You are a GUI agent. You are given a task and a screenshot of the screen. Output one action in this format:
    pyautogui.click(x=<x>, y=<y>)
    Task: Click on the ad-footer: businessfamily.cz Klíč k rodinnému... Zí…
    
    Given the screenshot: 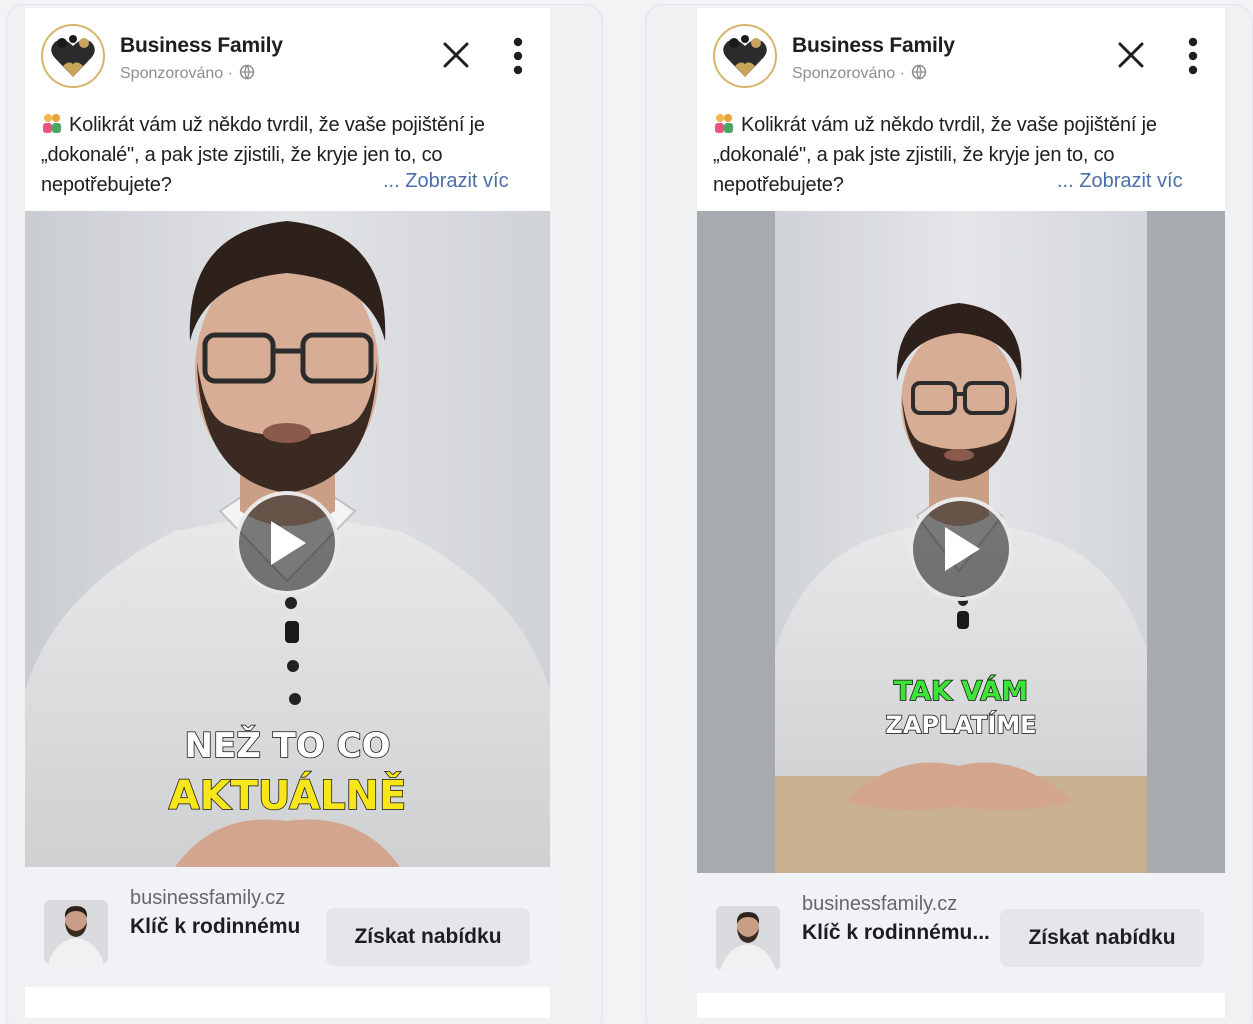 What is the action you would take?
    pyautogui.click(x=961, y=933)
    